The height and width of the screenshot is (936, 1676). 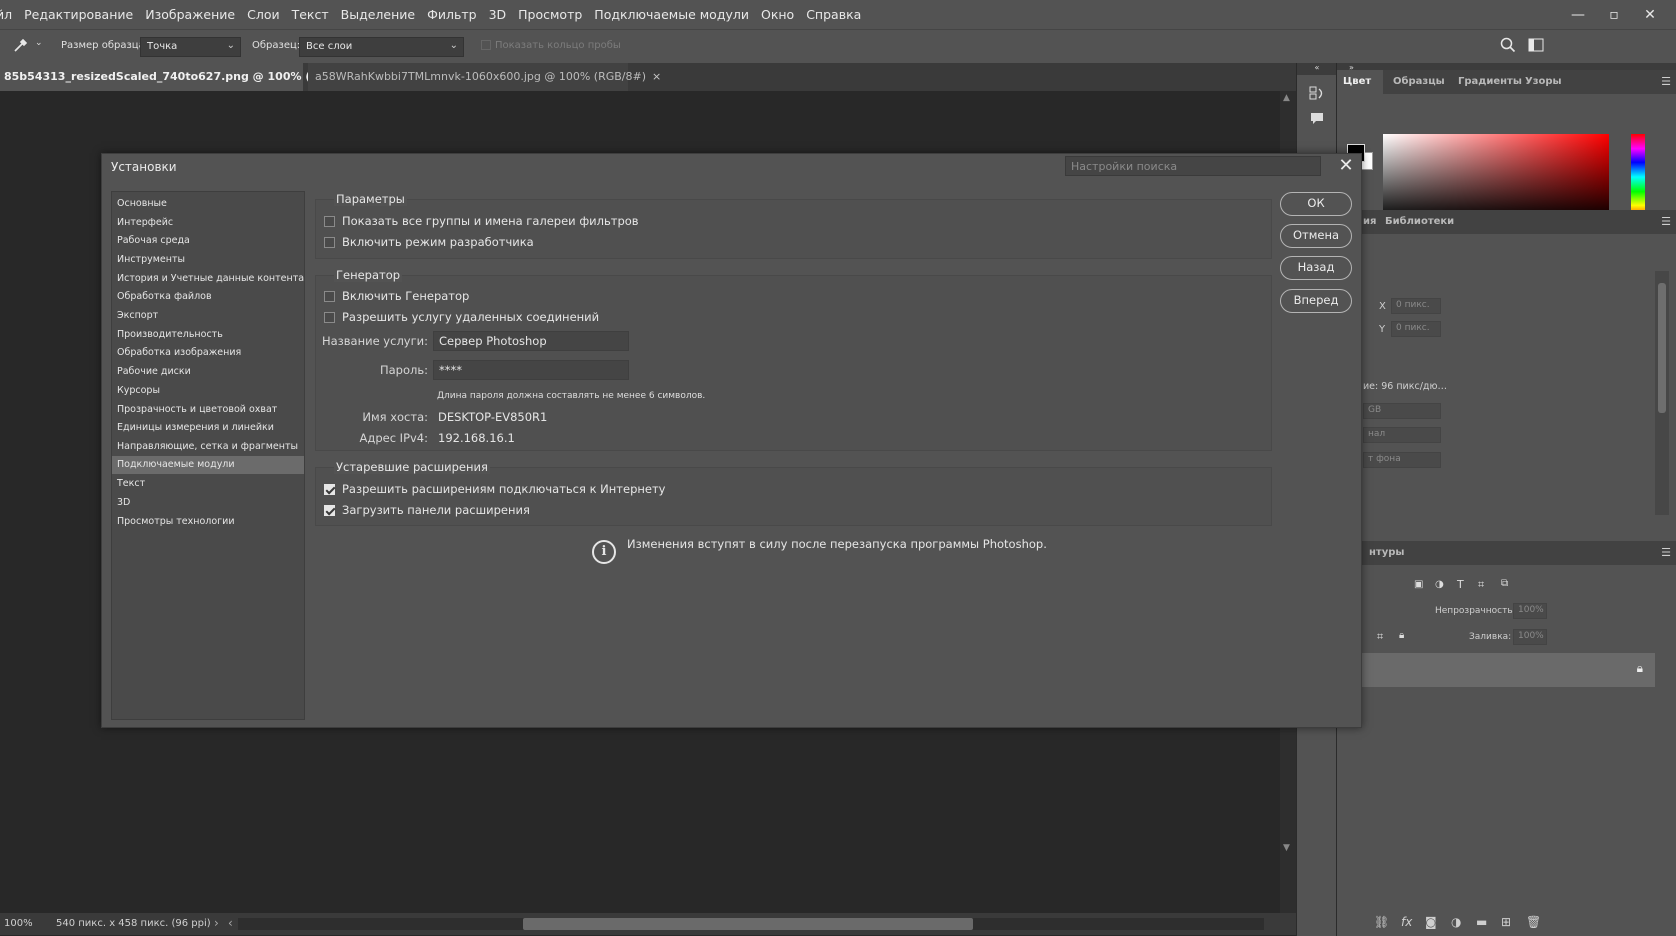 I want to click on nav-item-transparency: Прозрачность и цветовой охват, so click(x=208, y=410).